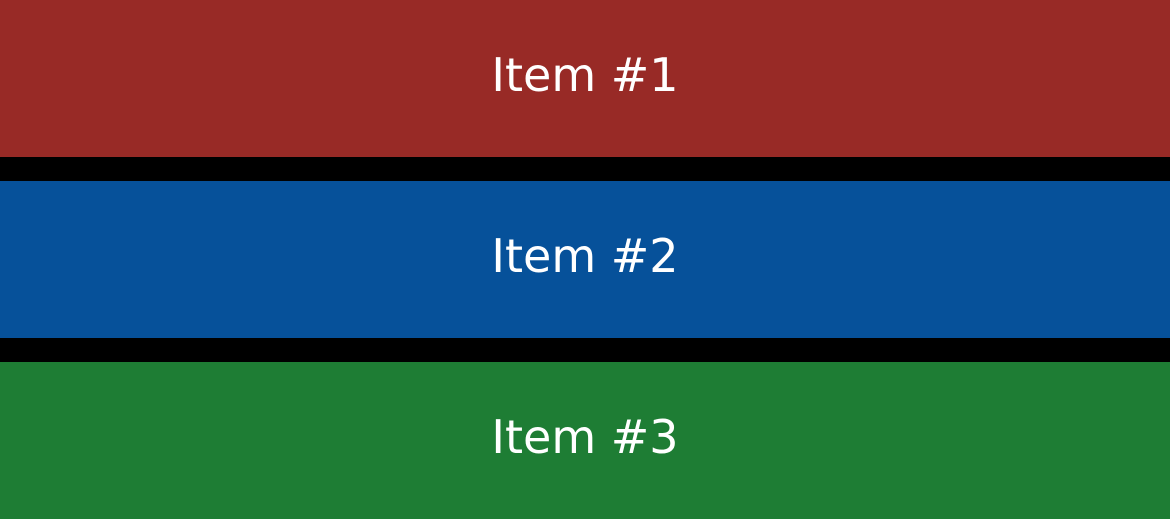 Image resolution: width=1170 pixels, height=519 pixels. I want to click on list-item-label: Item #3, so click(585, 436).